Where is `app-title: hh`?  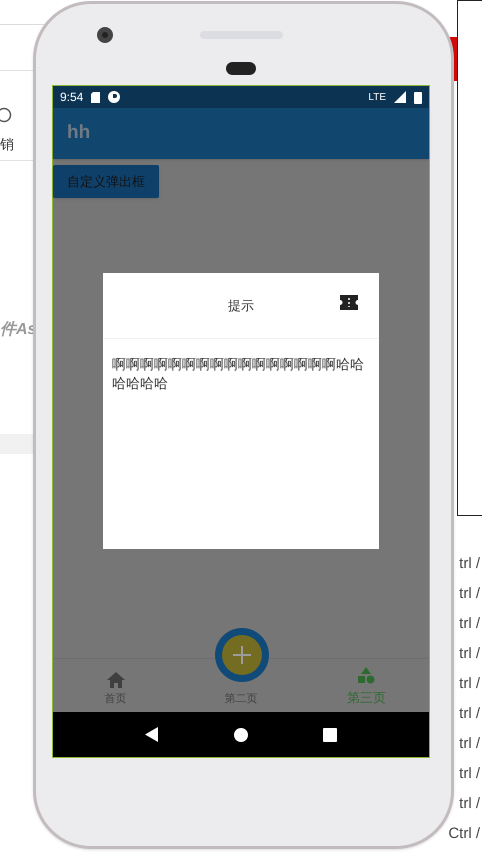
app-title: hh is located at coordinates (78, 133).